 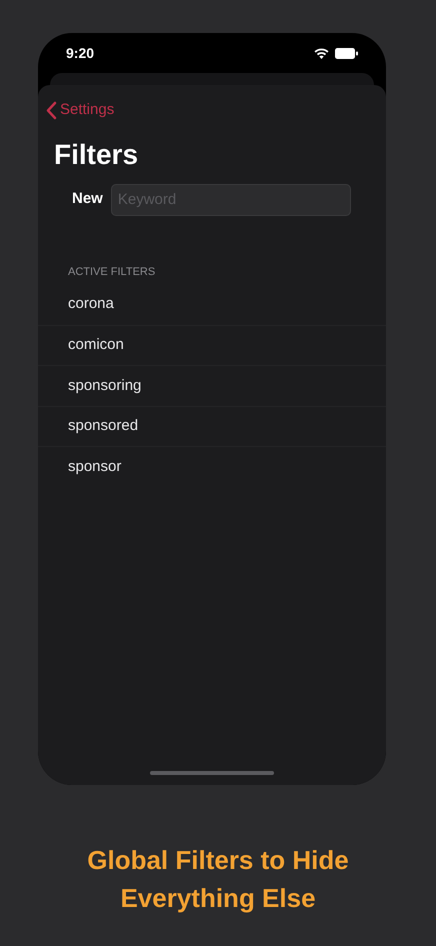 I want to click on wifi-icon, so click(x=321, y=53).